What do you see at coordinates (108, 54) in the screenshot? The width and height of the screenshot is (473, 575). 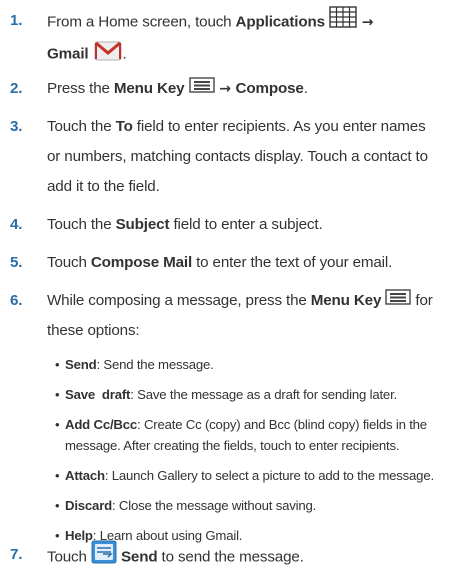 I see `gmail-envelope-icon` at bounding box center [108, 54].